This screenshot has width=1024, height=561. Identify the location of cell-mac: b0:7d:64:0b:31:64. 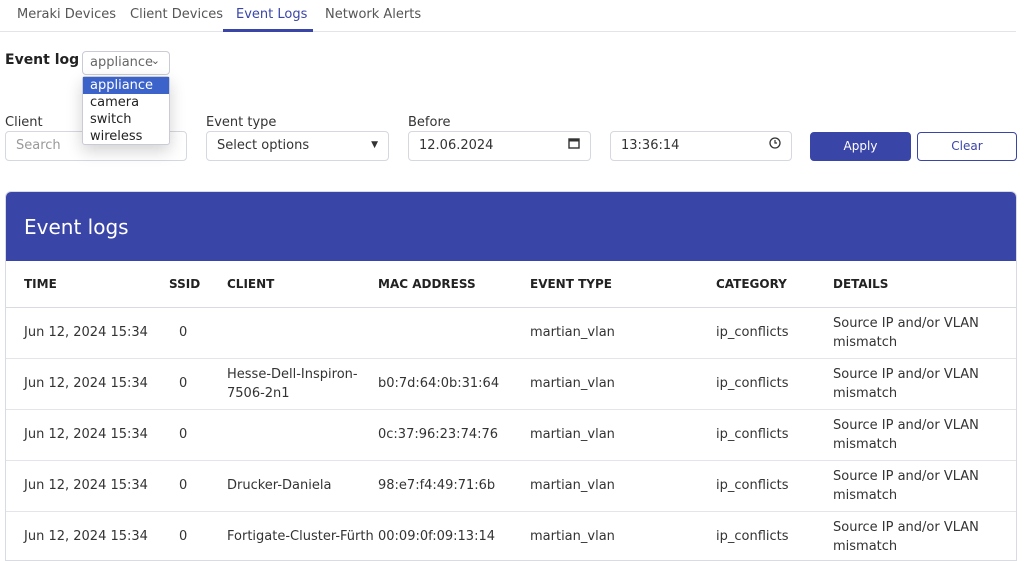
(454, 384).